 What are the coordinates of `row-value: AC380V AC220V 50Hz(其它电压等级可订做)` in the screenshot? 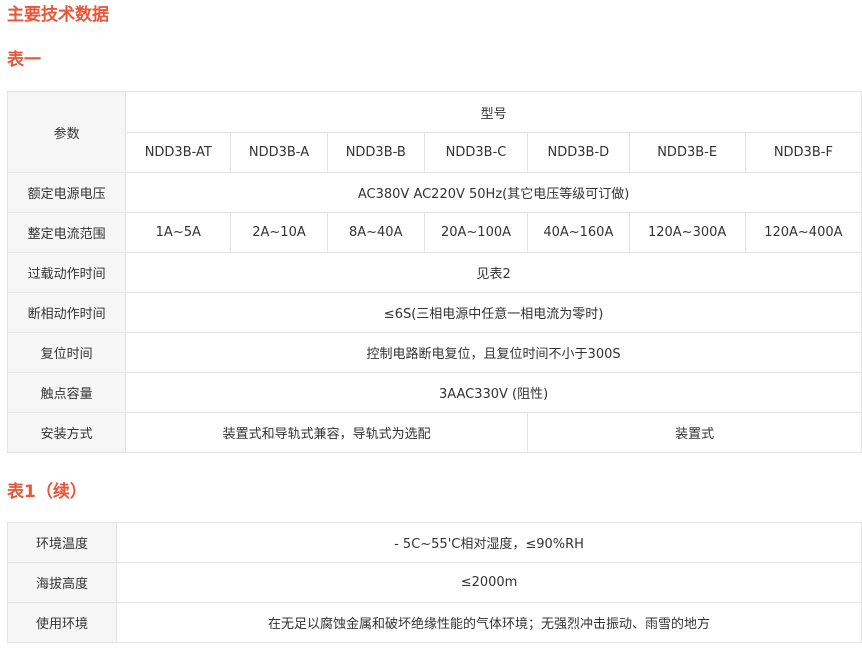 It's located at (493, 192).